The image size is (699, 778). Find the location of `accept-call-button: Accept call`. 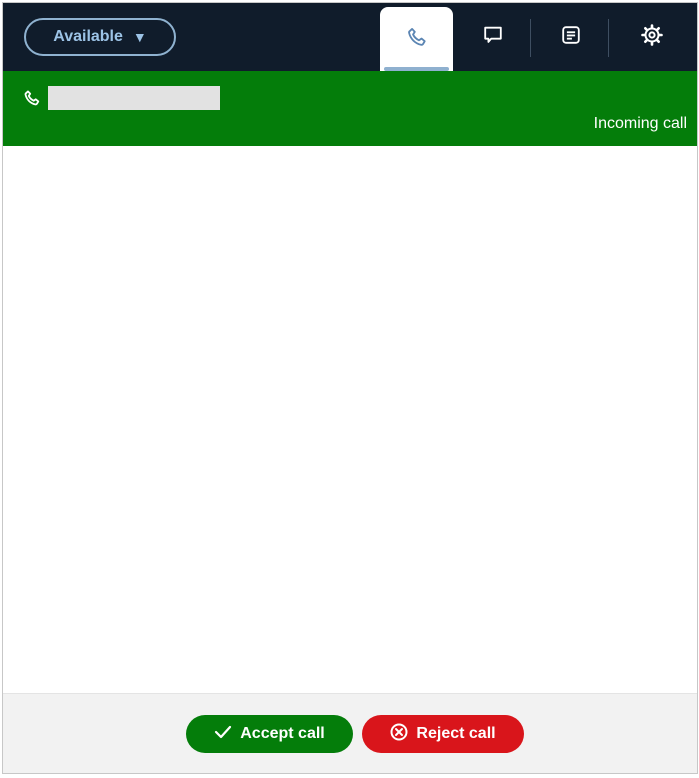

accept-call-button: Accept call is located at coordinates (269, 734).